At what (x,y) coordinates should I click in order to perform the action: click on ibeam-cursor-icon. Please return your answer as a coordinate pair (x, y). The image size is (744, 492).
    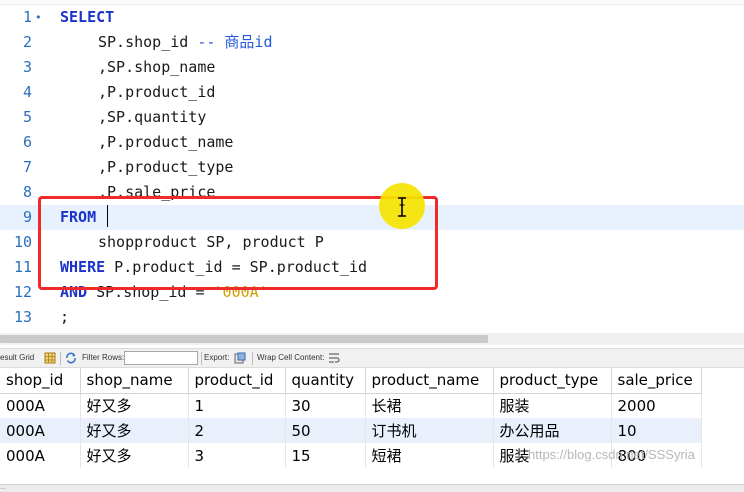
    Looking at the image, I should click on (402, 207).